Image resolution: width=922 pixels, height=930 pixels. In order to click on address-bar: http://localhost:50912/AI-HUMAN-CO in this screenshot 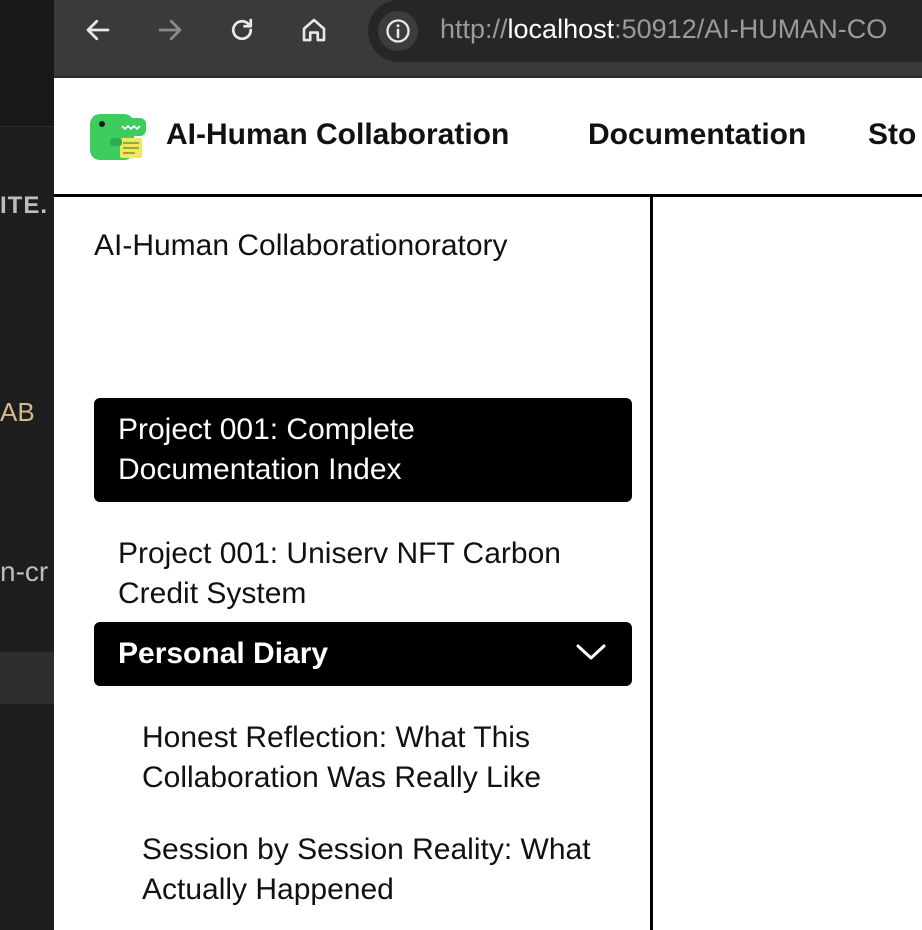, I will do `click(645, 31)`.